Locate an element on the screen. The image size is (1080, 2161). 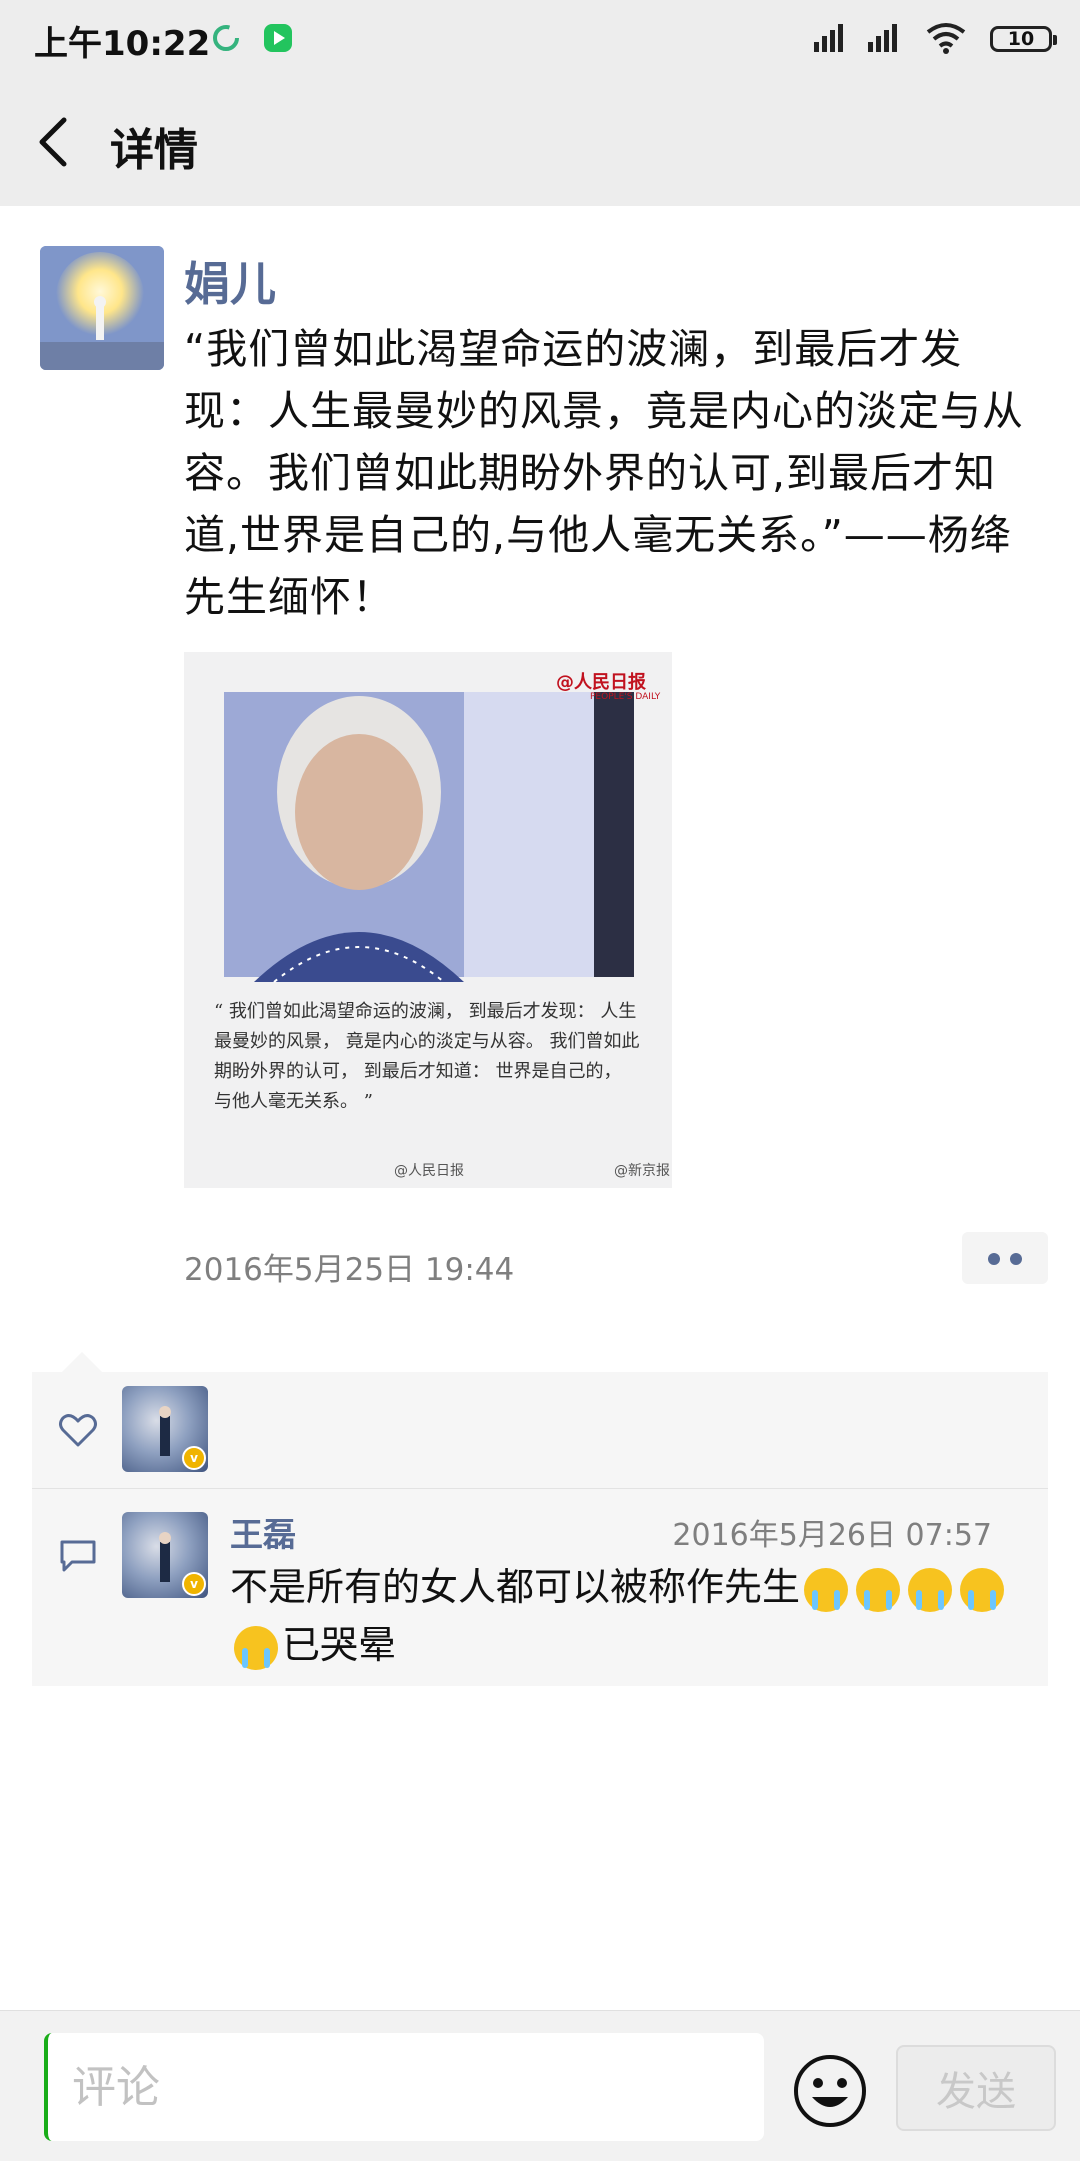
image-credit-left: @人民日报 is located at coordinates (429, 1171).